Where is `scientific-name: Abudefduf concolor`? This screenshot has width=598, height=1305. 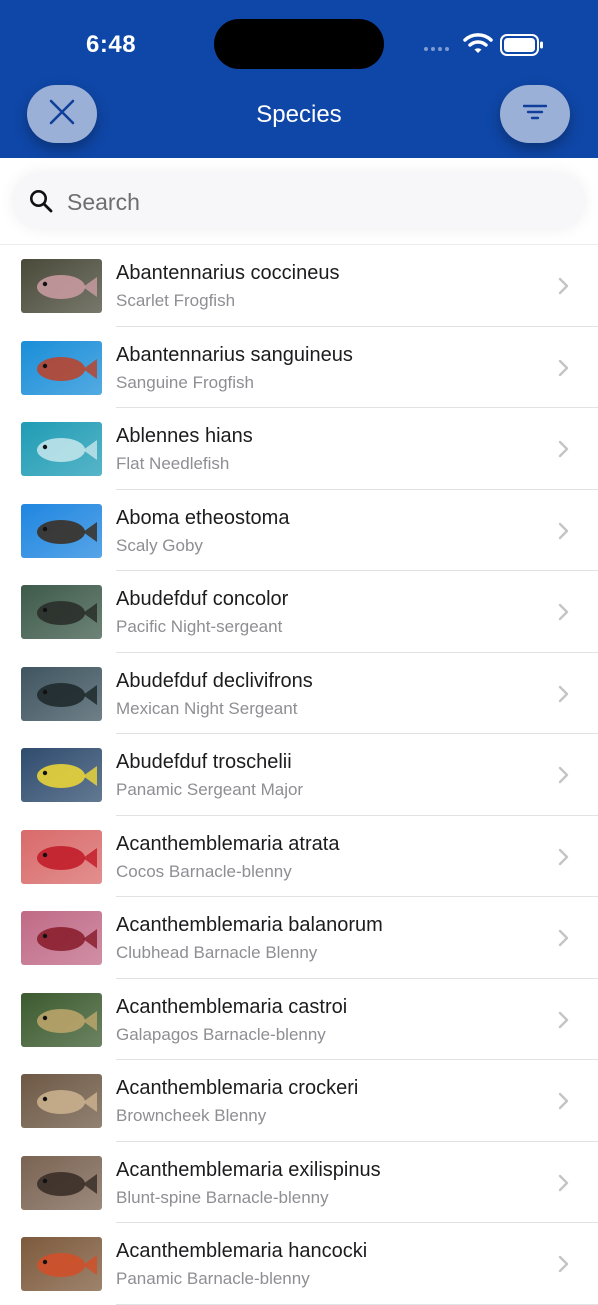
scientific-name: Abudefduf concolor is located at coordinates (202, 599).